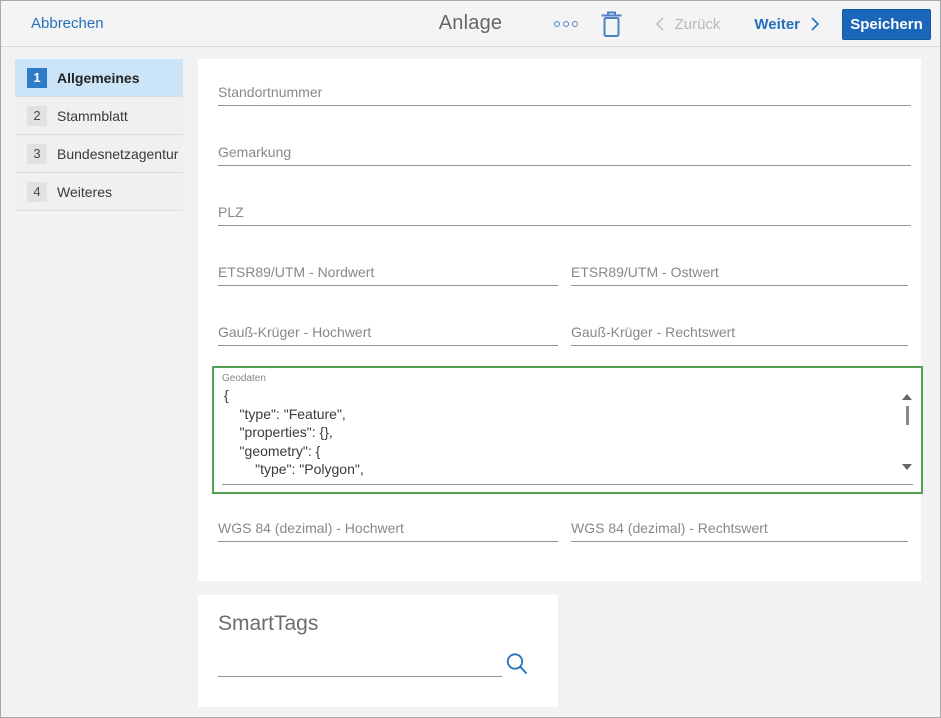 The height and width of the screenshot is (718, 941). I want to click on chevron-right-icon, so click(815, 24).